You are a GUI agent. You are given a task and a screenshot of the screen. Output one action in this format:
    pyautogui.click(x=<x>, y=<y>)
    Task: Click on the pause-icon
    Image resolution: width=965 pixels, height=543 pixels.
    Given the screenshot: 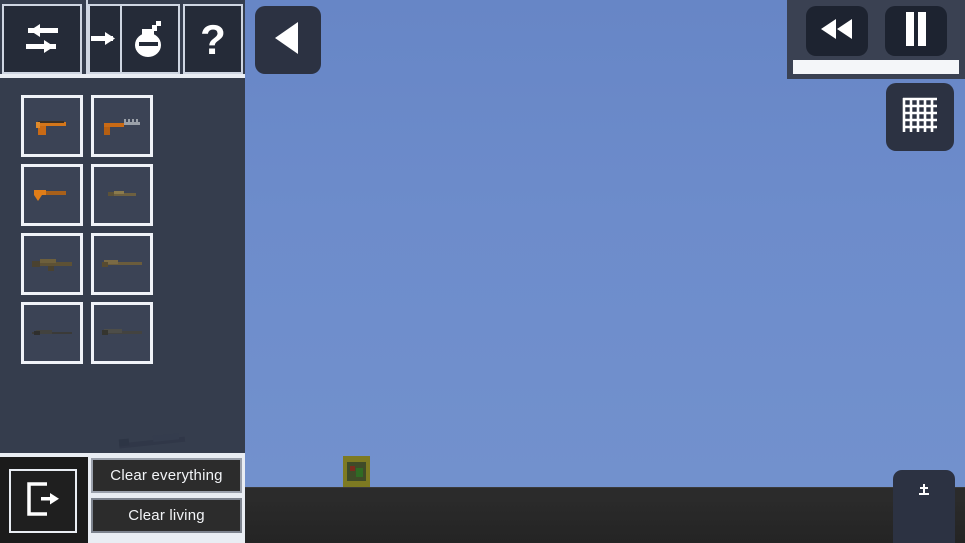 What is the action you would take?
    pyautogui.click(x=916, y=31)
    